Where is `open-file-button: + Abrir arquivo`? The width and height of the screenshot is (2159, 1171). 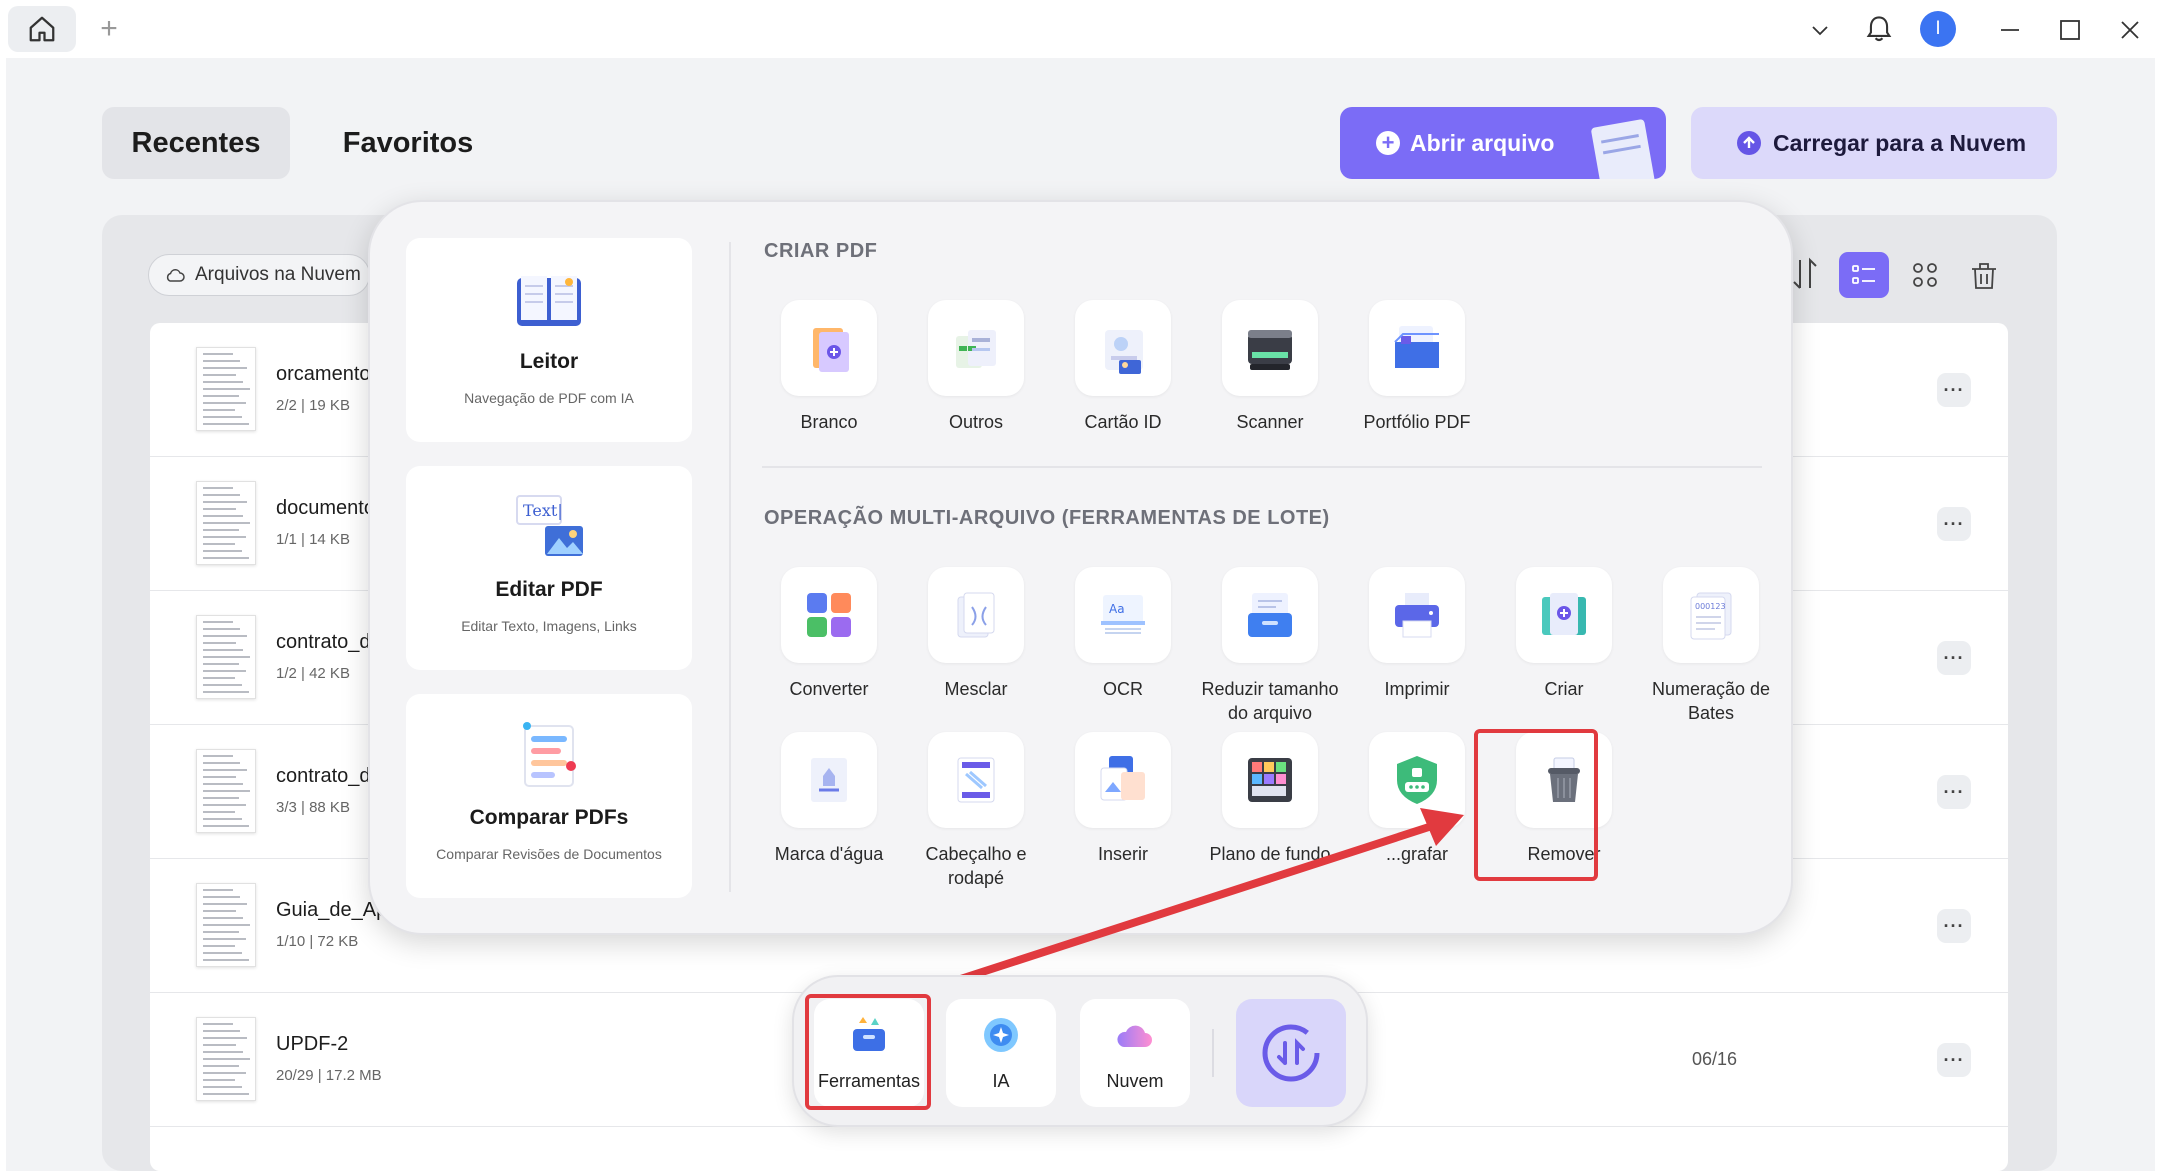 open-file-button: + Abrir arquivo is located at coordinates (1503, 143).